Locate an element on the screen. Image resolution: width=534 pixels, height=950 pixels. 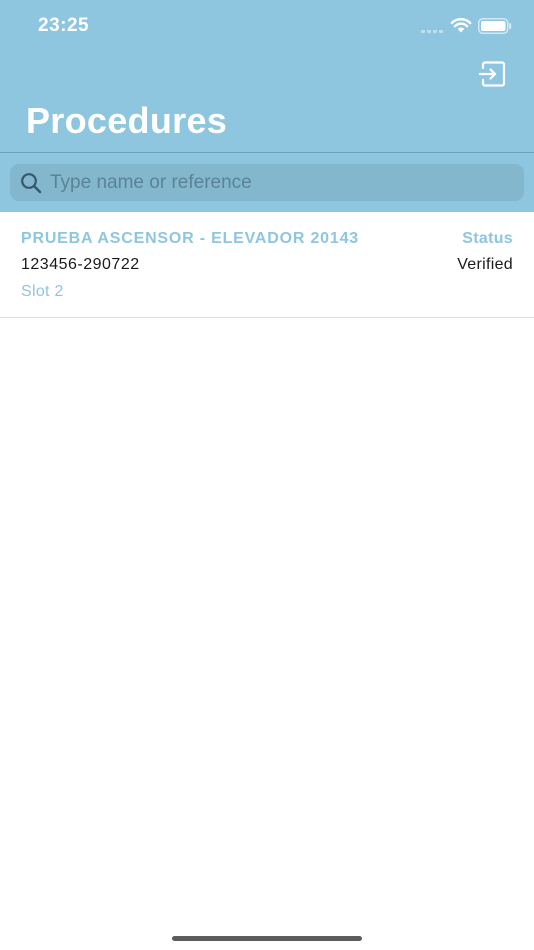
procedure-slot: Slot 2 is located at coordinates (42, 291).